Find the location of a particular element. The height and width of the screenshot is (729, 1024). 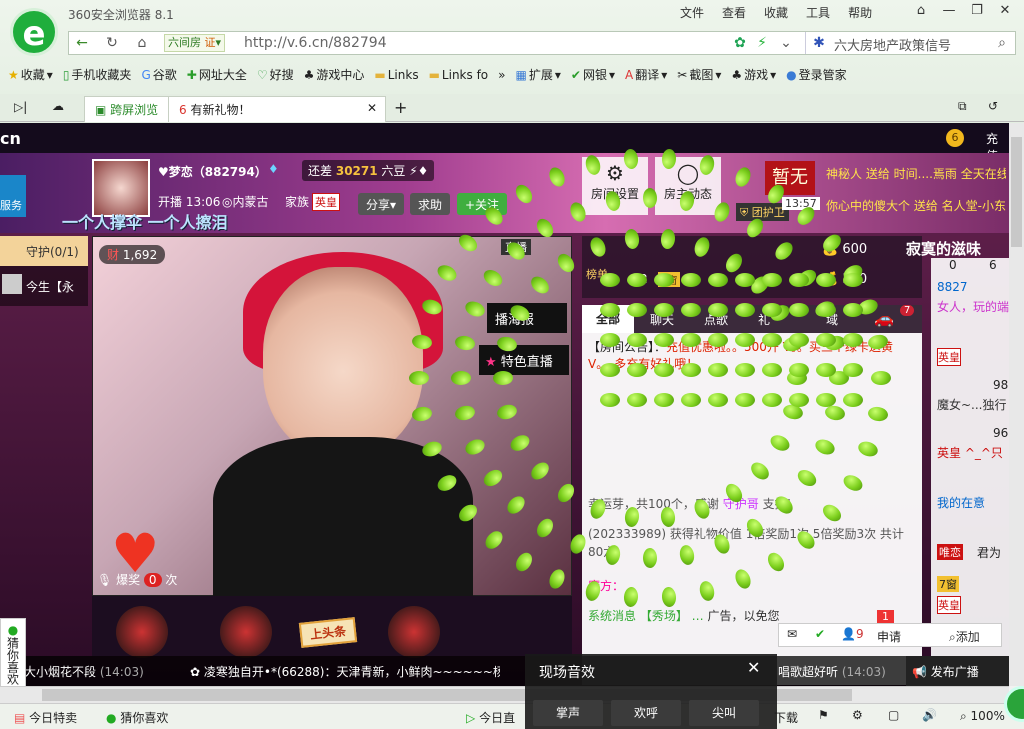

refresh-icon: ↻ is located at coordinates (112, 43).